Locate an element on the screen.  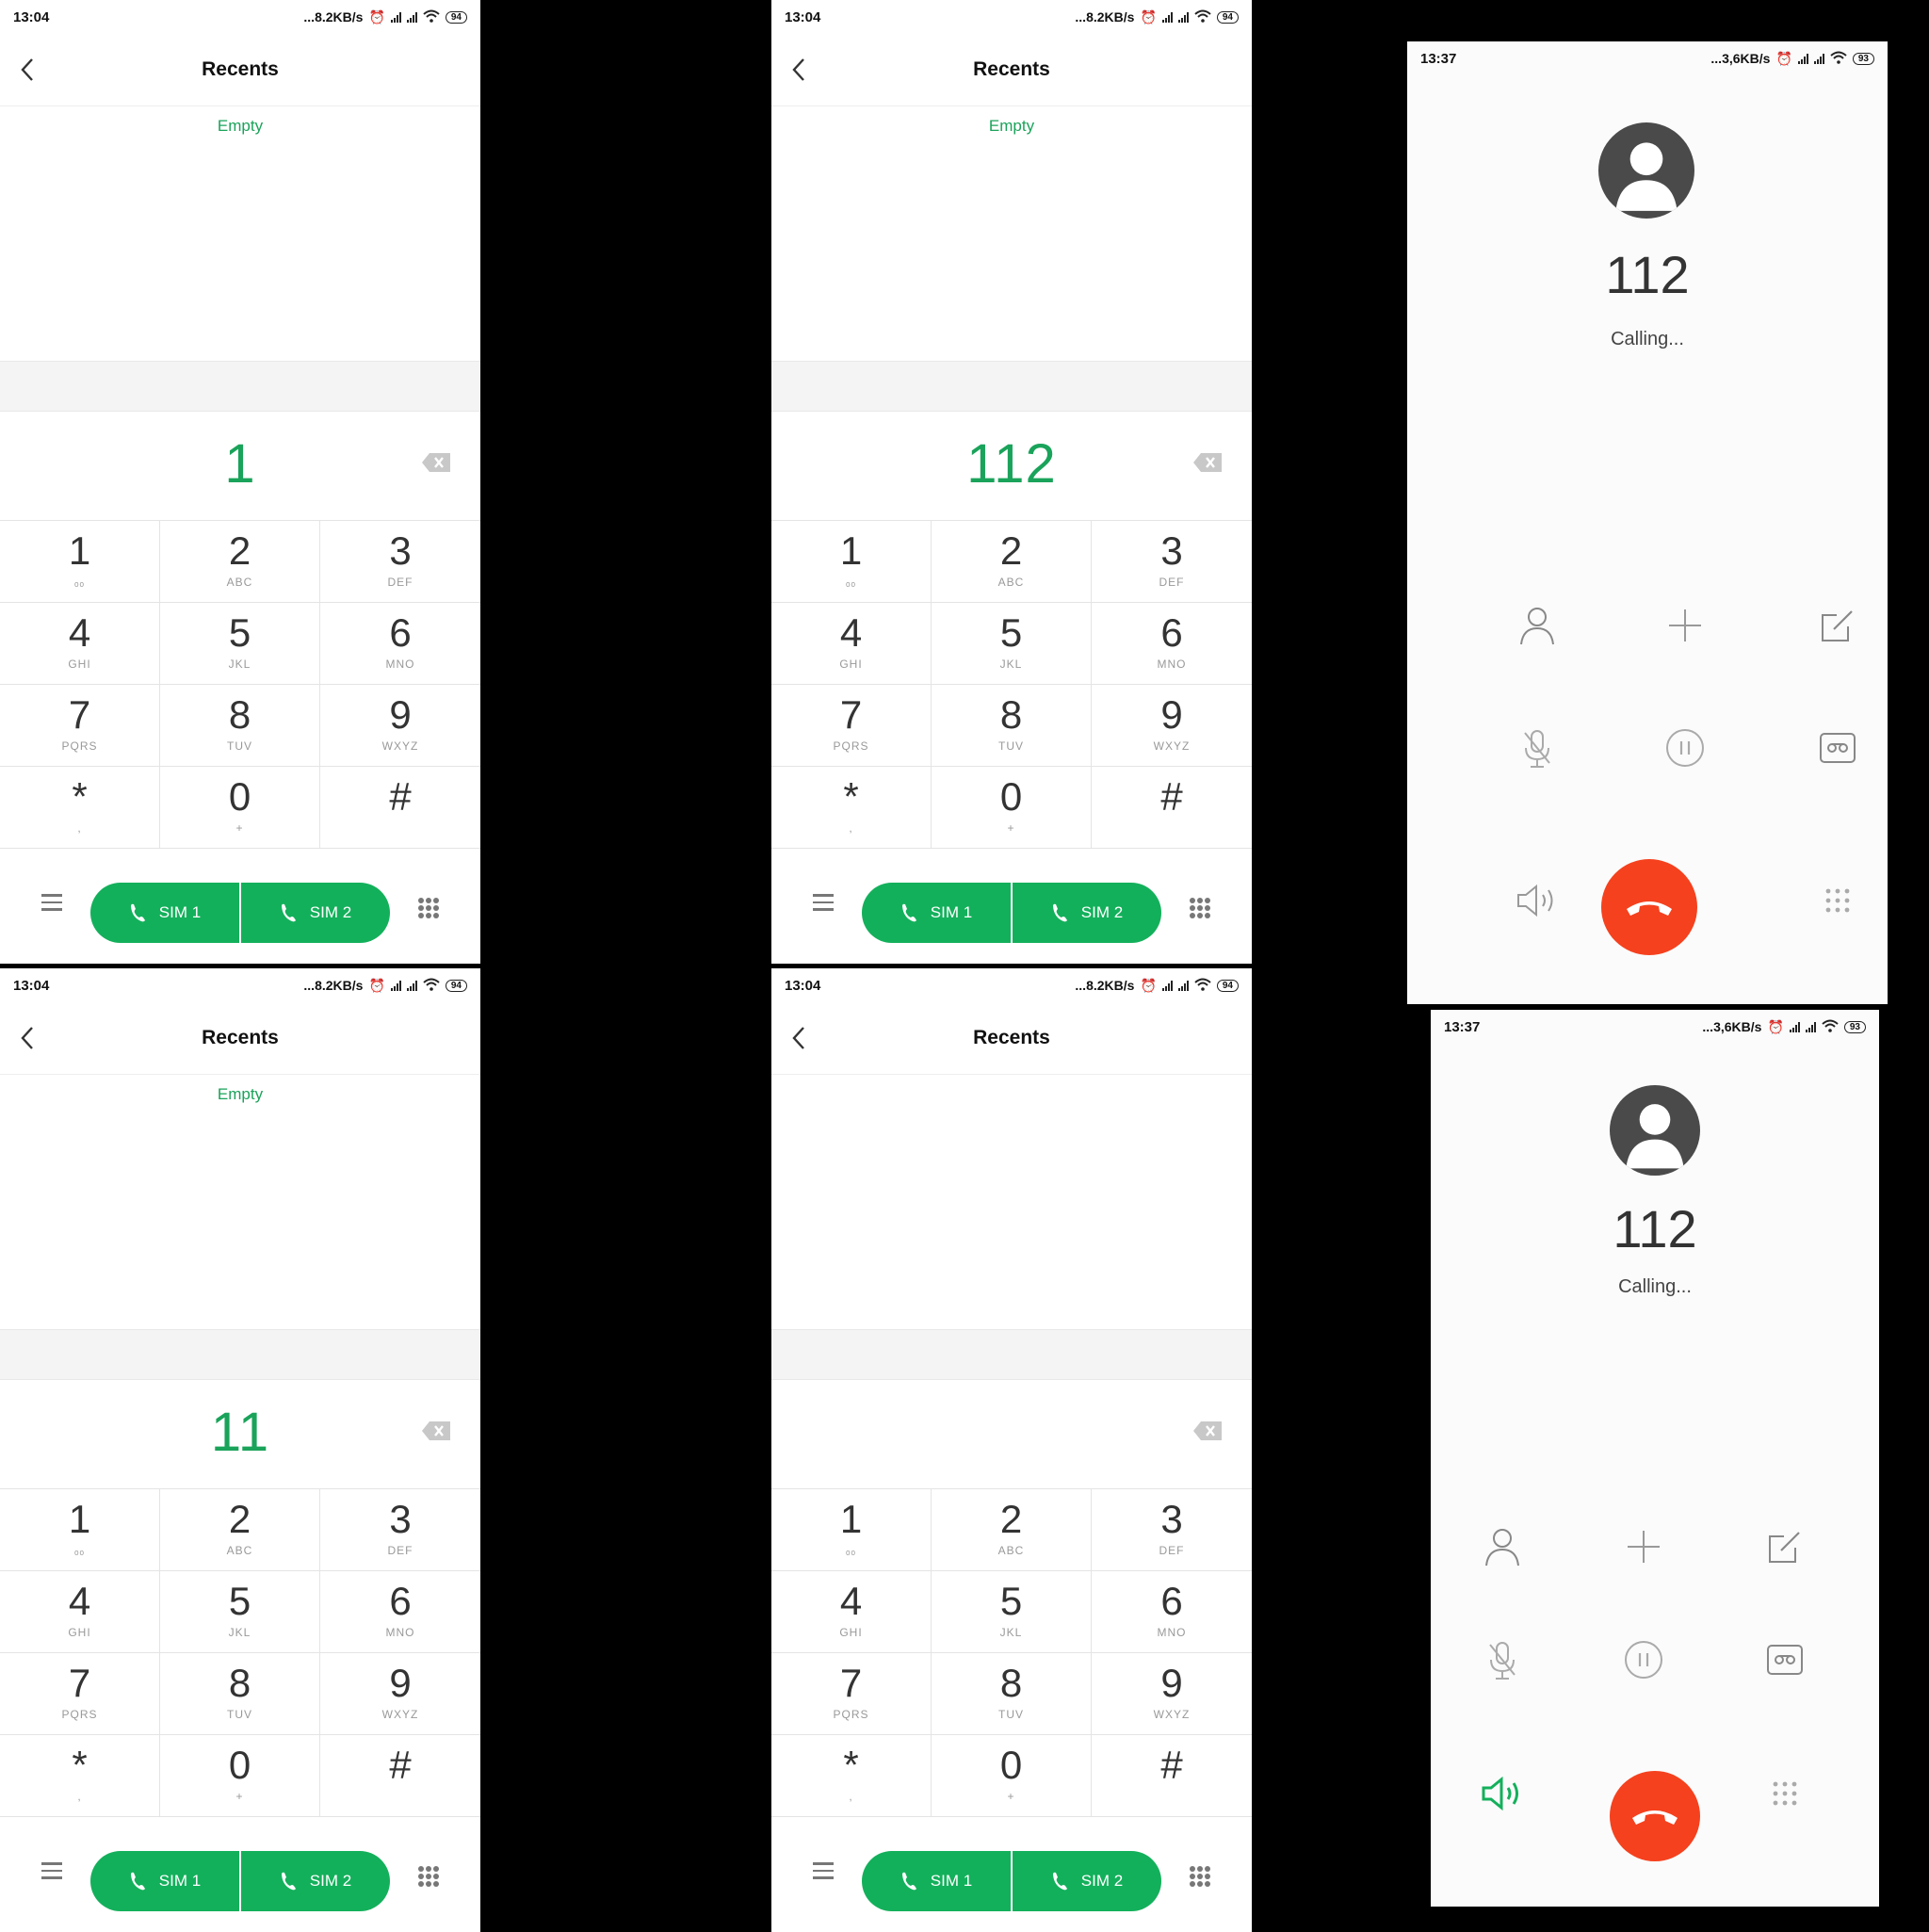
signal-icon is located at coordinates (1818, 58).